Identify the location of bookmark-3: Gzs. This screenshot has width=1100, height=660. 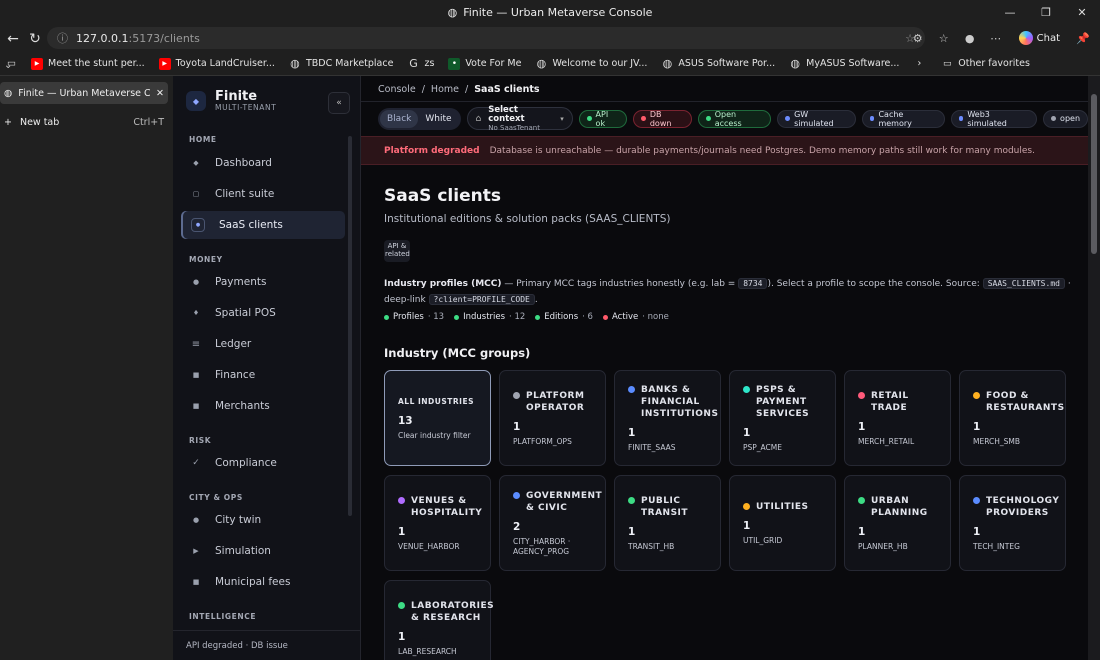
(420, 63).